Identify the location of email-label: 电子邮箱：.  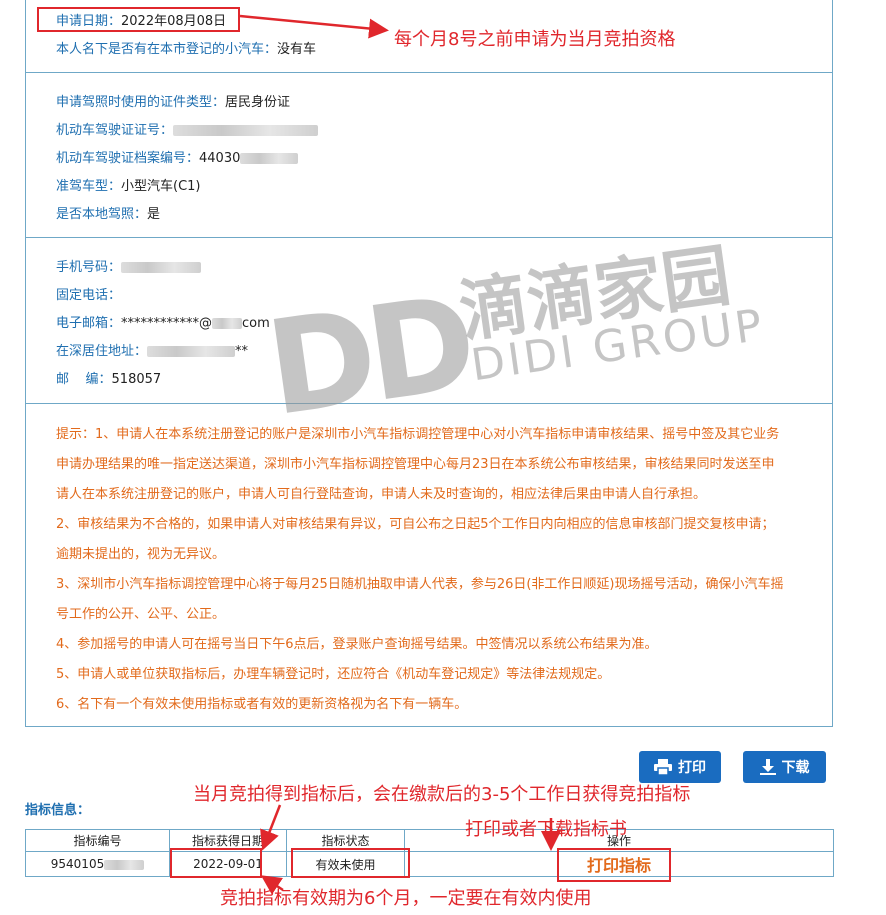
(89, 323).